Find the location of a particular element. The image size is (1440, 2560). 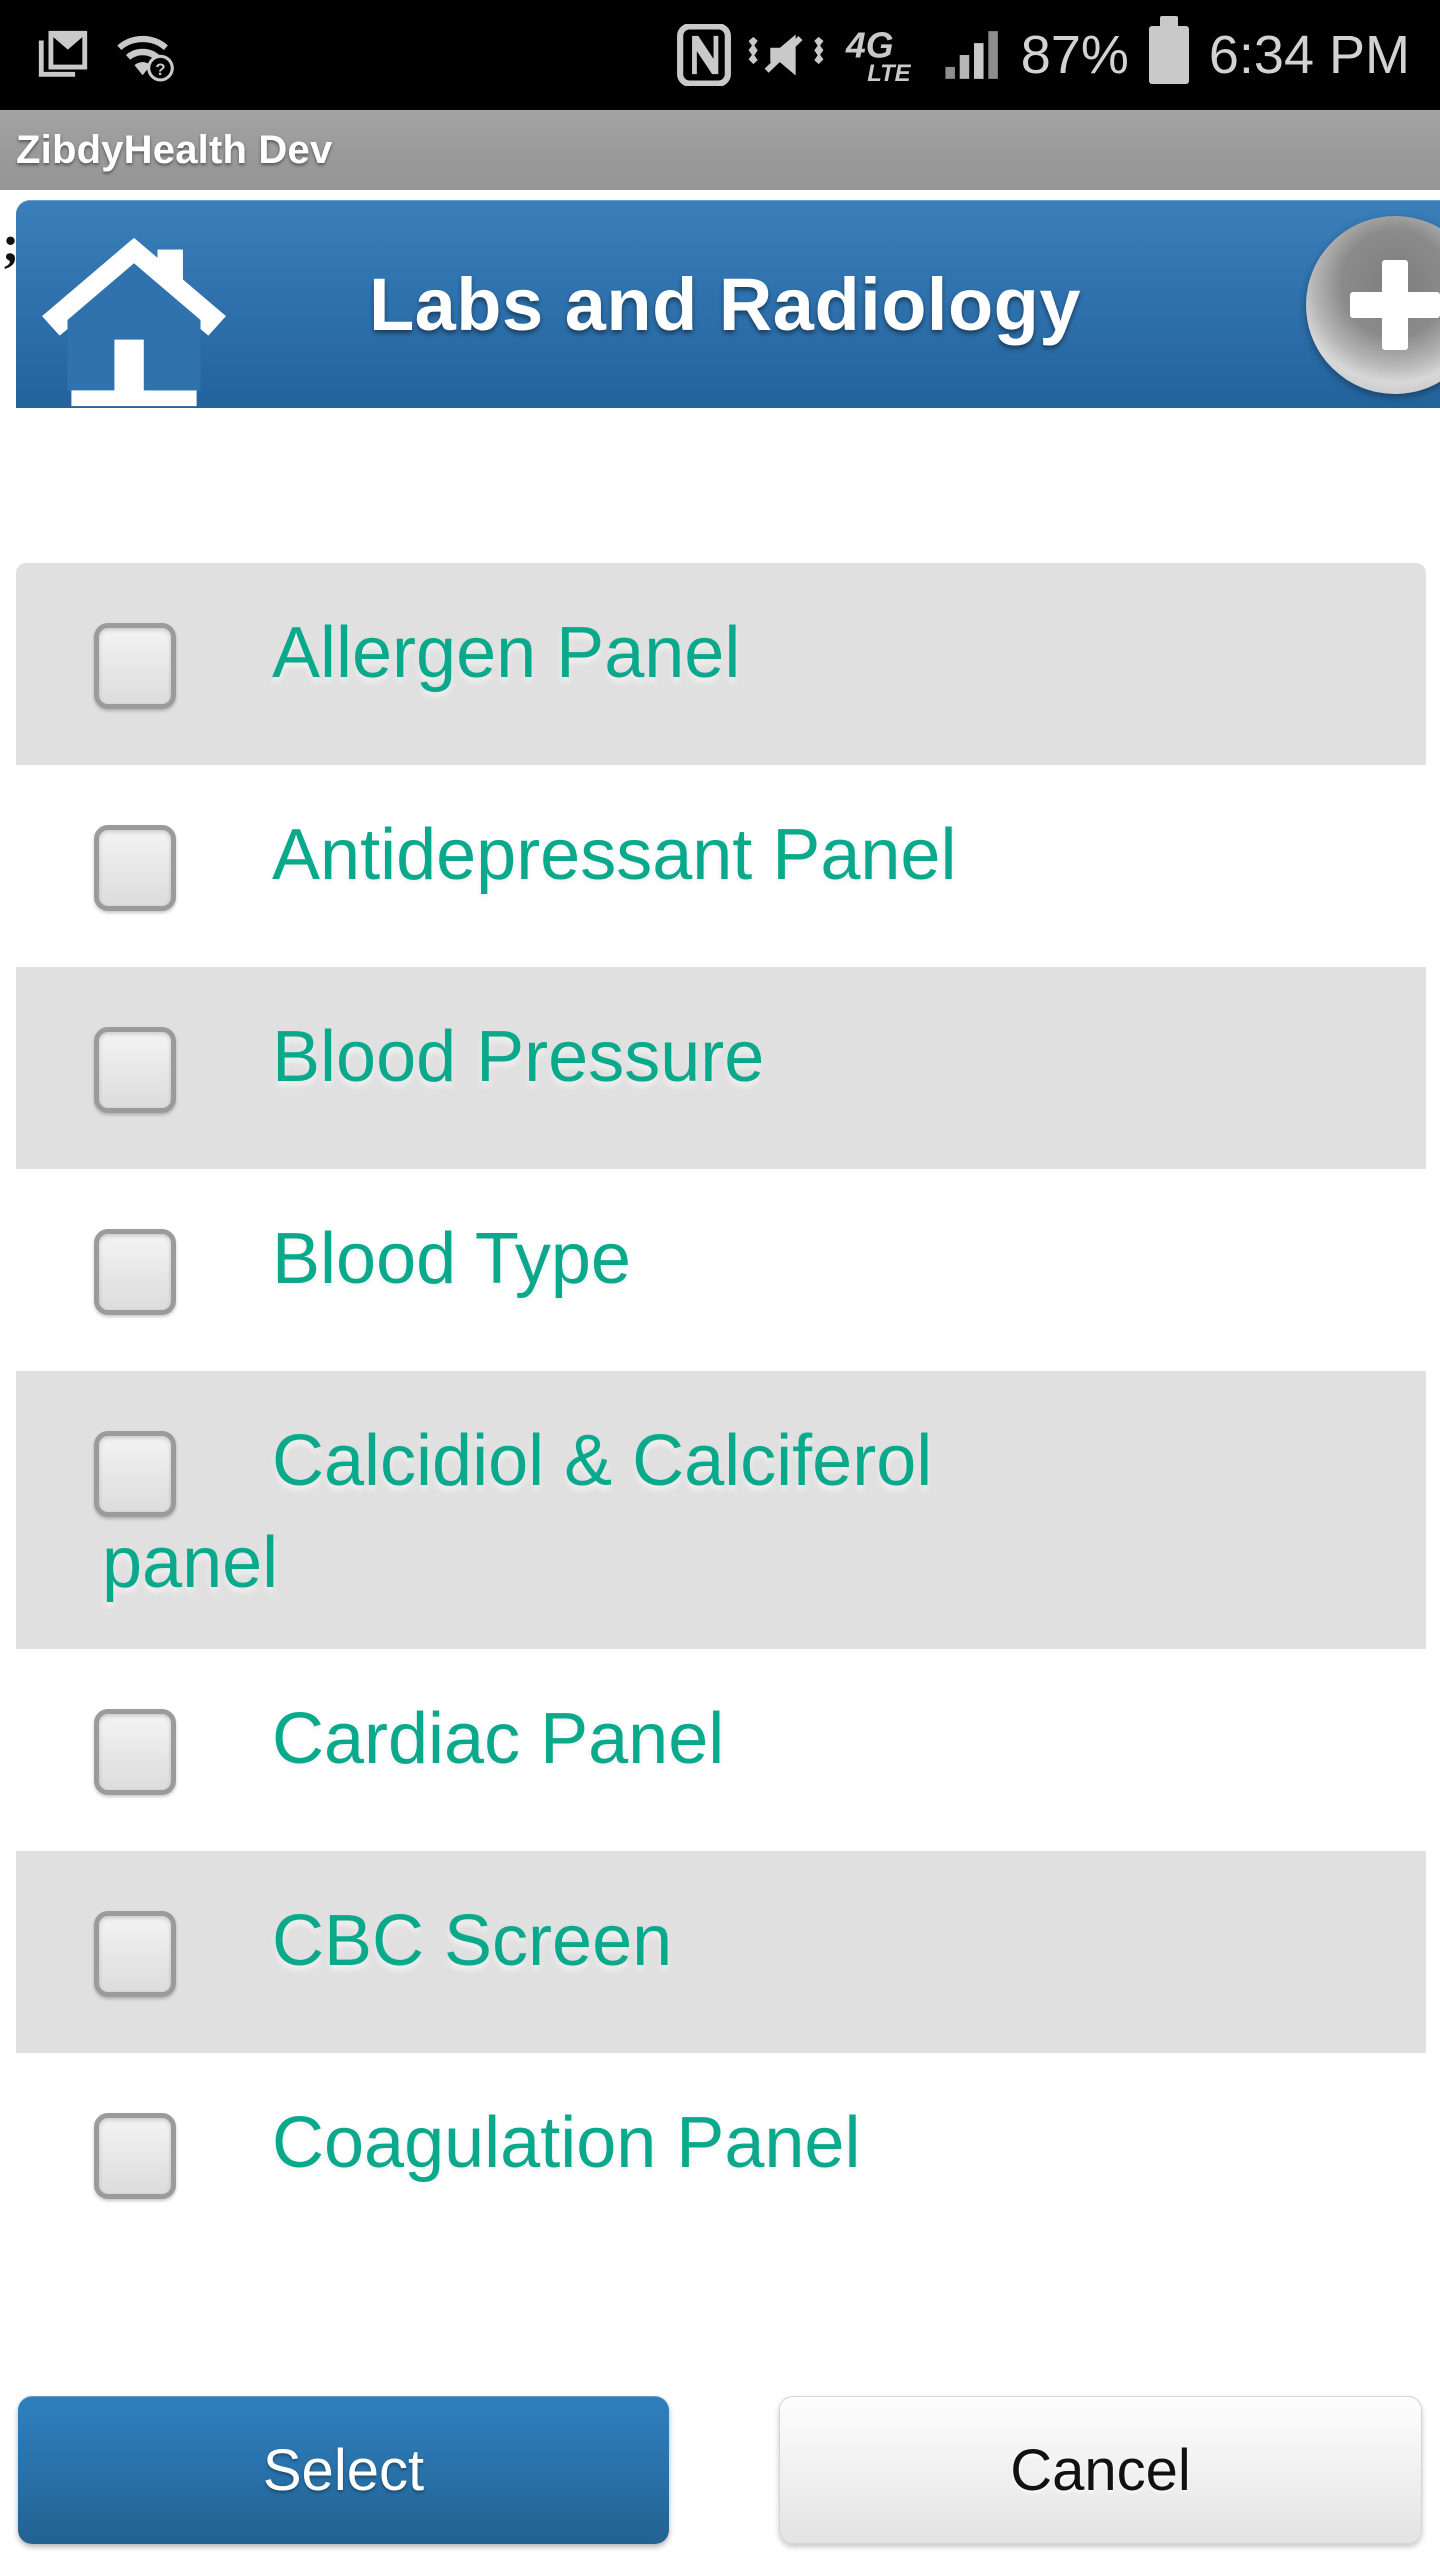

list-item-label: Calcidiol & Calciferol panel is located at coordinates (744, 1512).